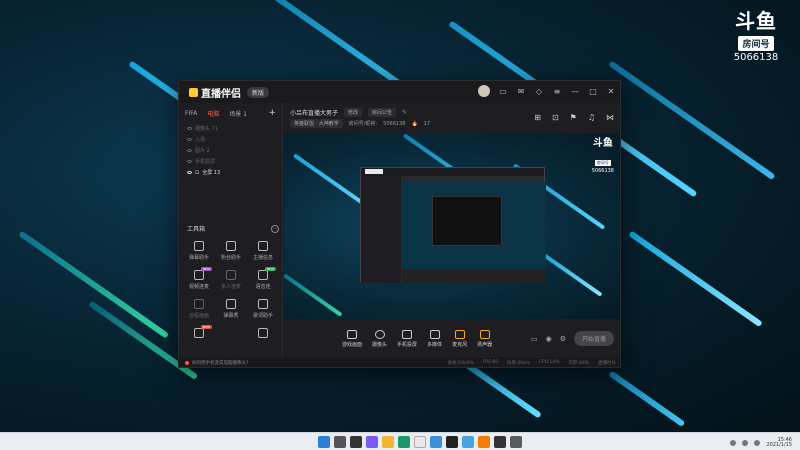 This screenshot has height=450, width=800. Describe the element at coordinates (372, 442) in the screenshot. I see `widgets-icon` at that location.